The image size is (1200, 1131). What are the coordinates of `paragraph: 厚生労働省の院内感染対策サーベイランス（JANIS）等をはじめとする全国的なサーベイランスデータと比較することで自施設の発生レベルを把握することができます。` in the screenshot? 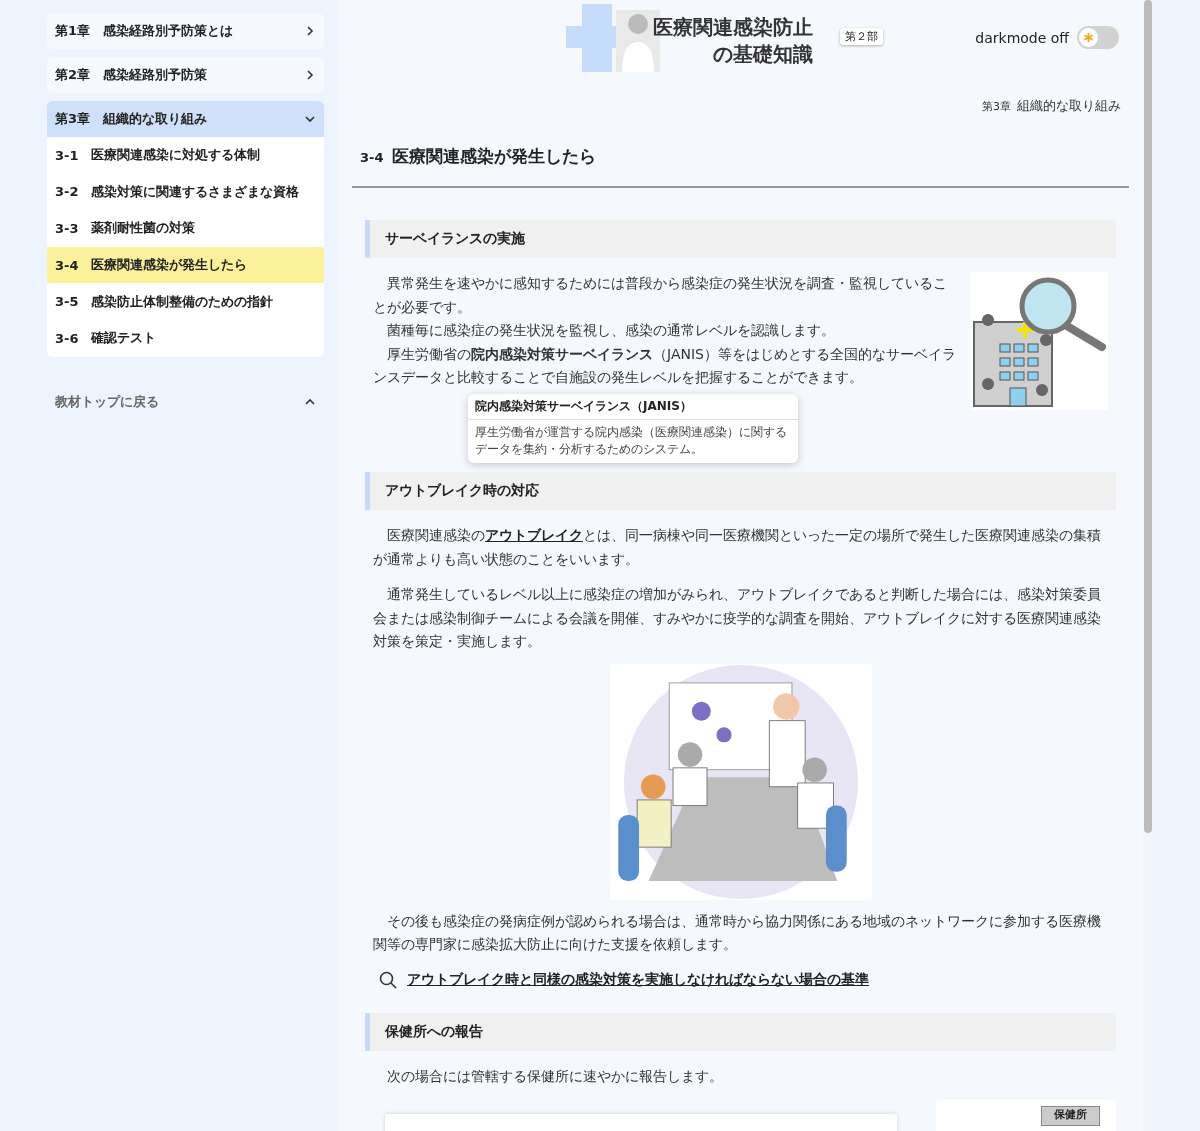 It's located at (664, 365).